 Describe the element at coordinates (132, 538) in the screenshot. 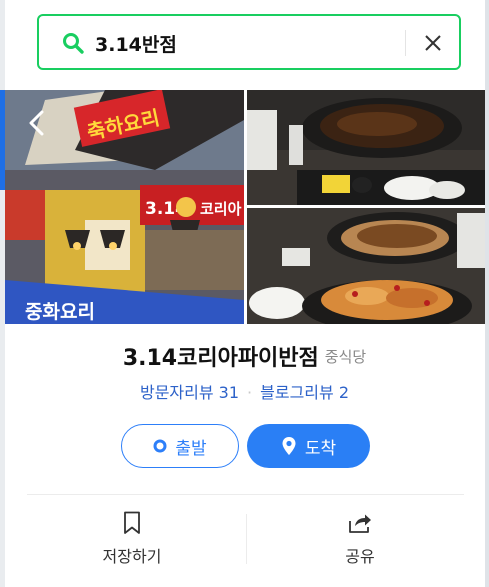

I see `save-button: 저장하기` at that location.